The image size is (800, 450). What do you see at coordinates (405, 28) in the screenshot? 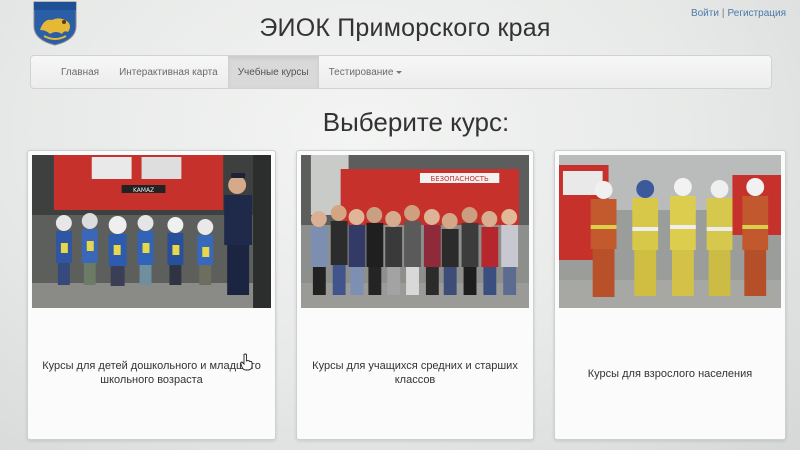
I see `site-title: ЭИОК Приморского края` at bounding box center [405, 28].